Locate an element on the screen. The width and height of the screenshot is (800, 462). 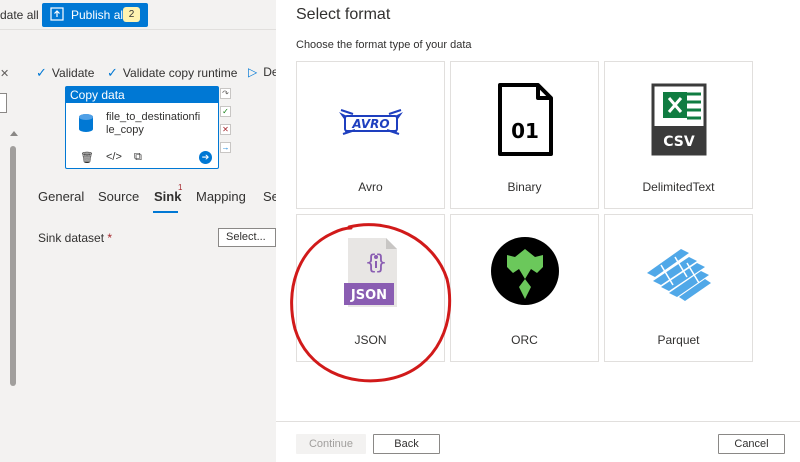
pipeline-toolbar: ✓ Validate ✓ Validate copy runtime ▷ De is located at coordinates (138, 72).